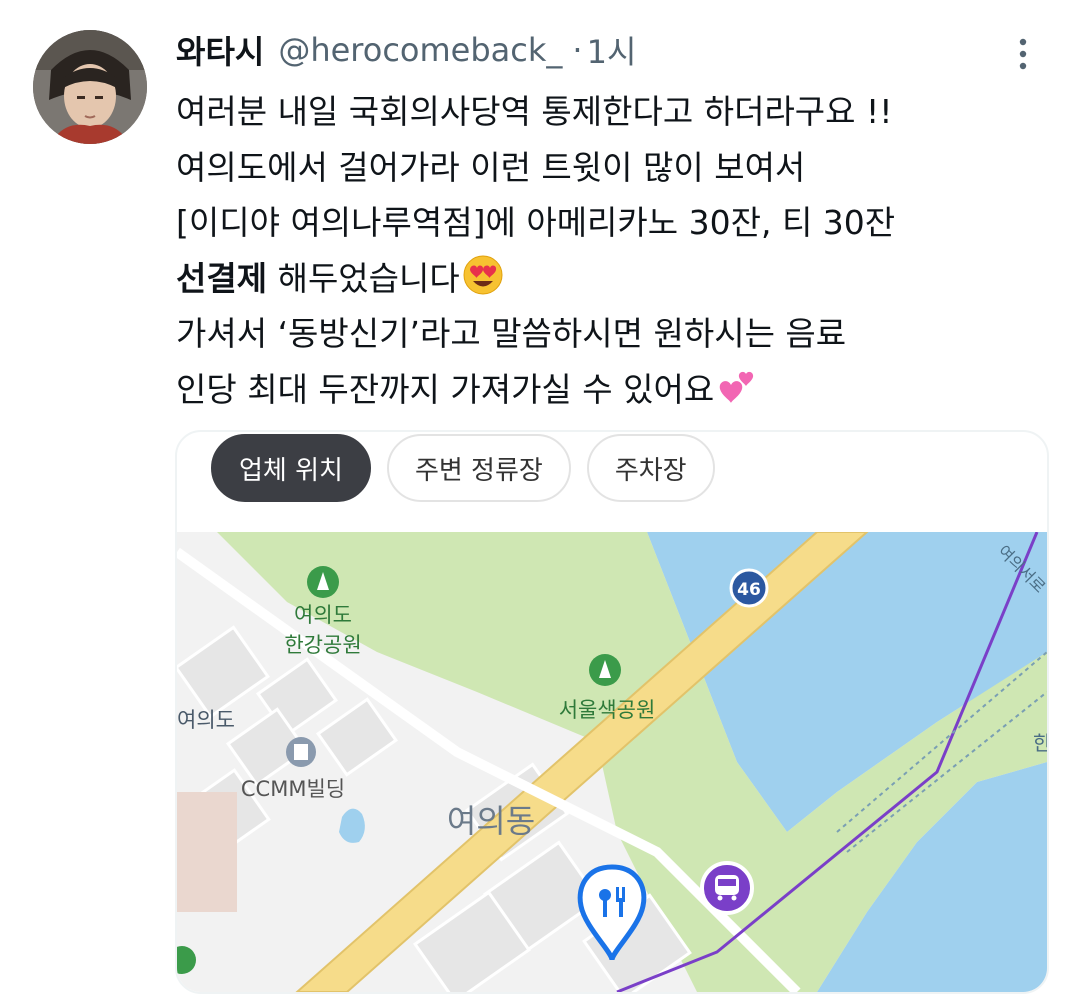 The width and height of the screenshot is (1080, 994). Describe the element at coordinates (511, 333) in the screenshot. I see `tweet-line-5: 가셔서 ‘동방신기’라고 말씀하시면 원하시는 음료` at that location.